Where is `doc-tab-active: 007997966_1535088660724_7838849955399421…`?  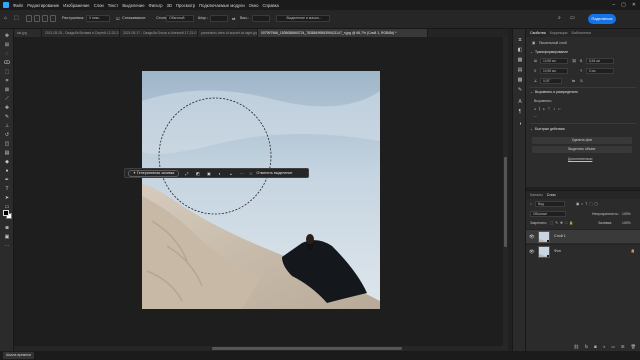
doc-tab-active: 007997966_1535088660724_7838849955399421… is located at coordinates (343, 33).